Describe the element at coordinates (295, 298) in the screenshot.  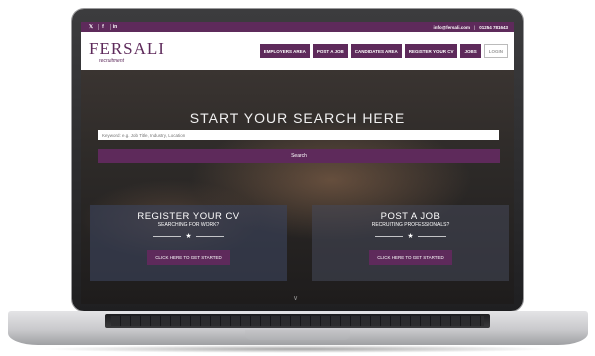
I see `chevron-down-icon: ∨` at that location.